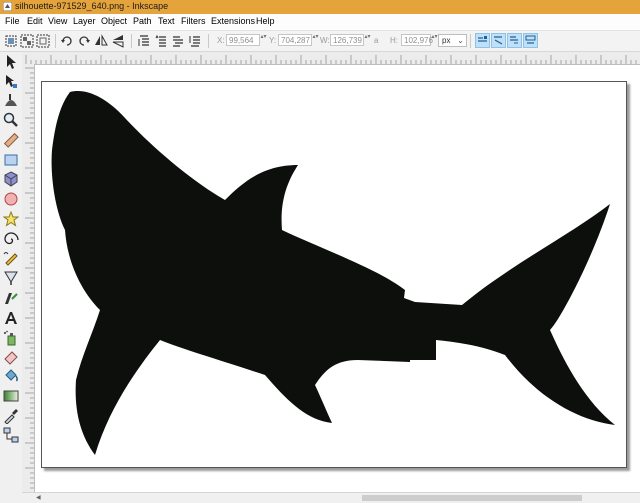  Describe the element at coordinates (11, 219) in the screenshot. I see `star-icon` at that location.